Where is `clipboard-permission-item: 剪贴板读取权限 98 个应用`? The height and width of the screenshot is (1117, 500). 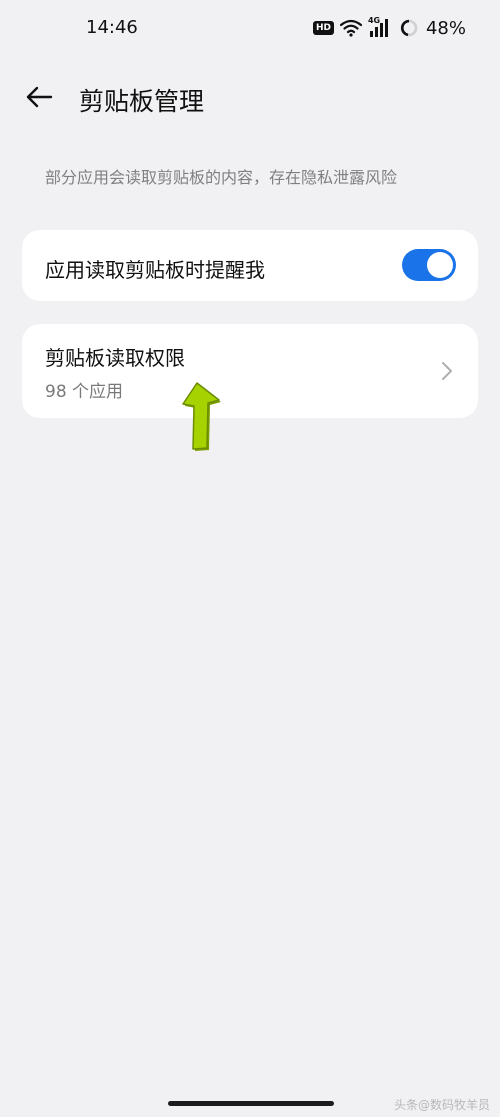
clipboard-permission-item: 剪贴板读取权限 98 个应用 is located at coordinates (250, 371).